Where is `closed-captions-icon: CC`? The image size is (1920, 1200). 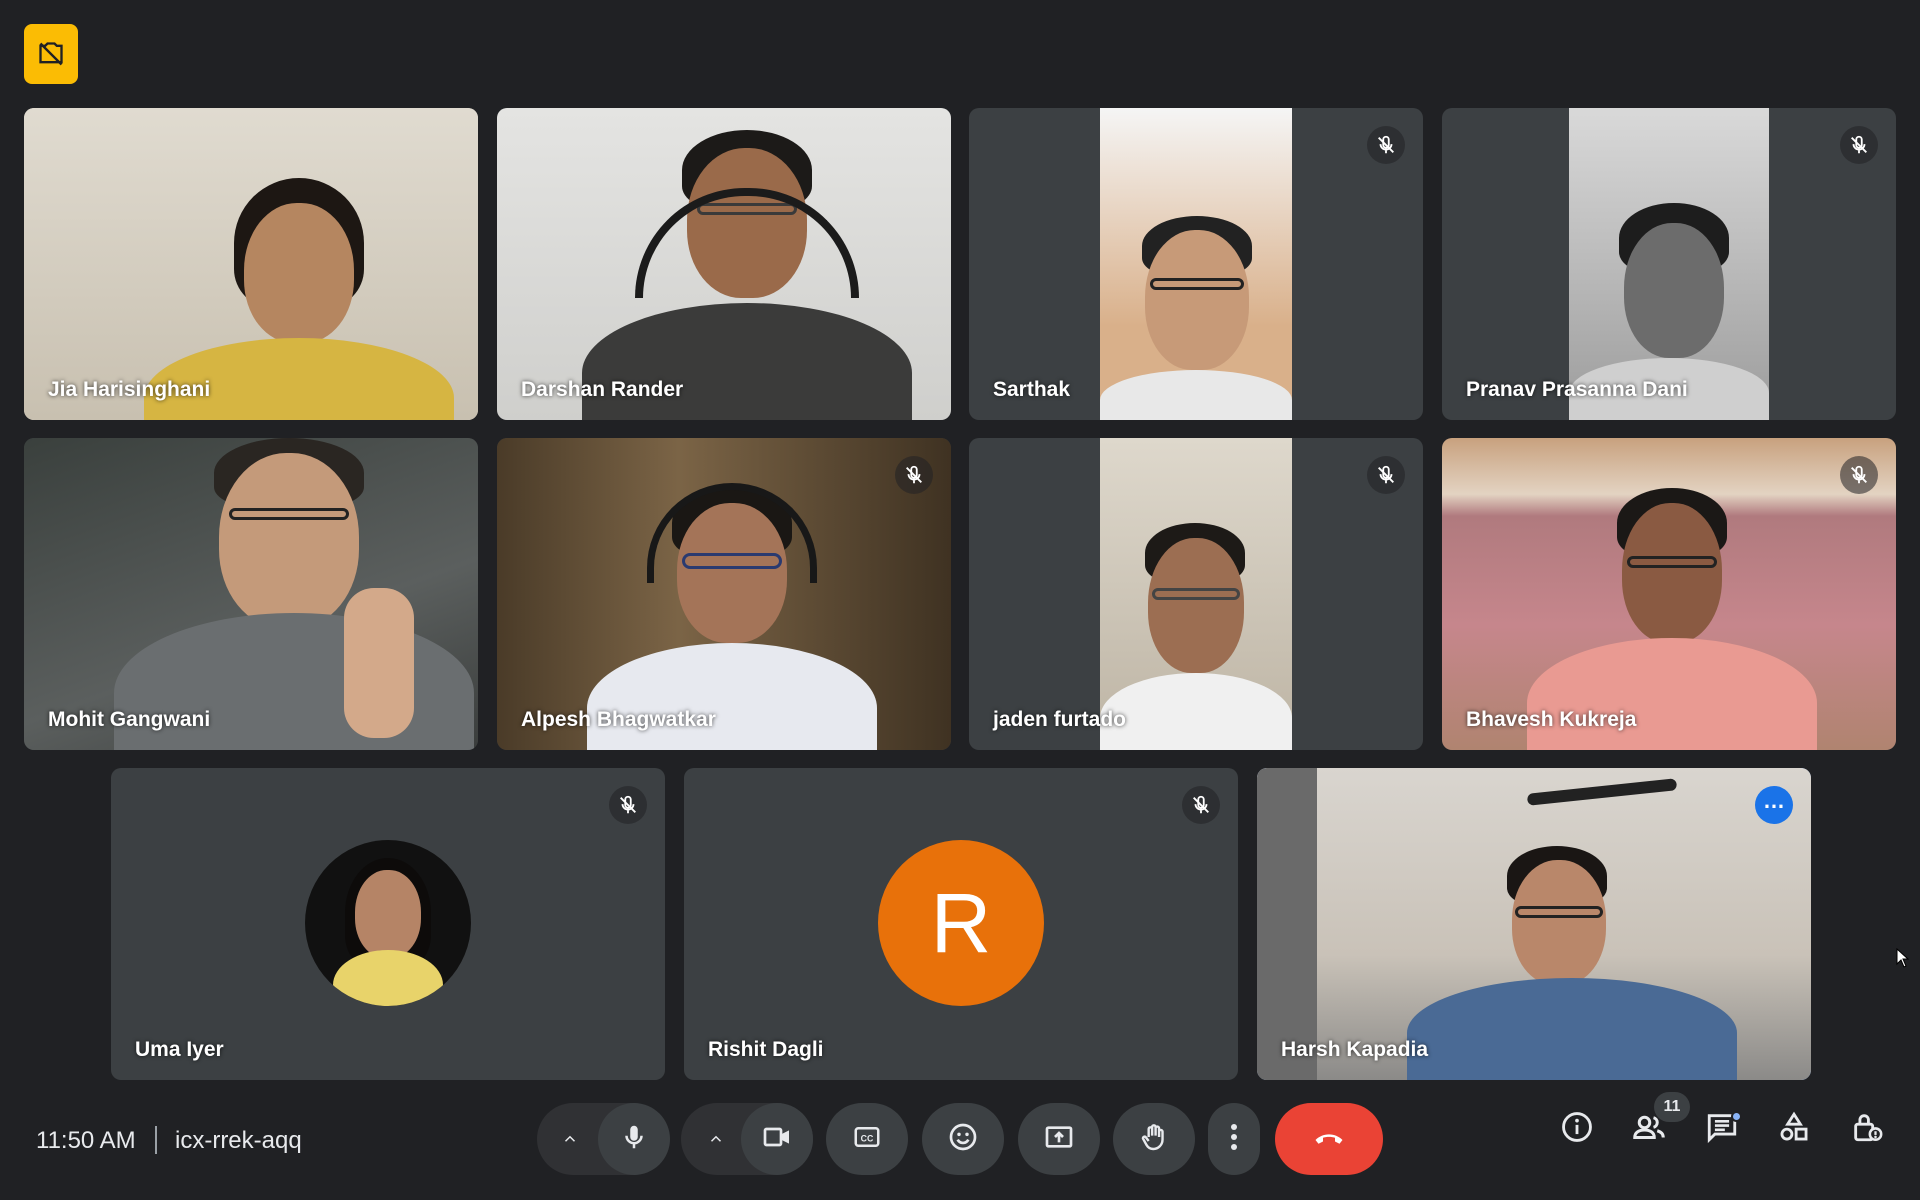 closed-captions-icon: CC is located at coordinates (867, 1139).